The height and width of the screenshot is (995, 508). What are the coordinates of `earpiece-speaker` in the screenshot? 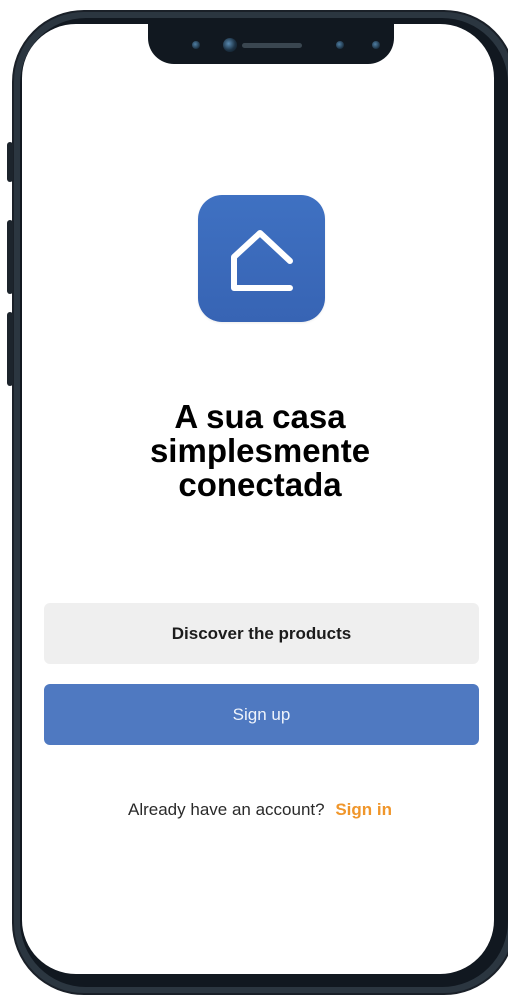 It's located at (272, 45).